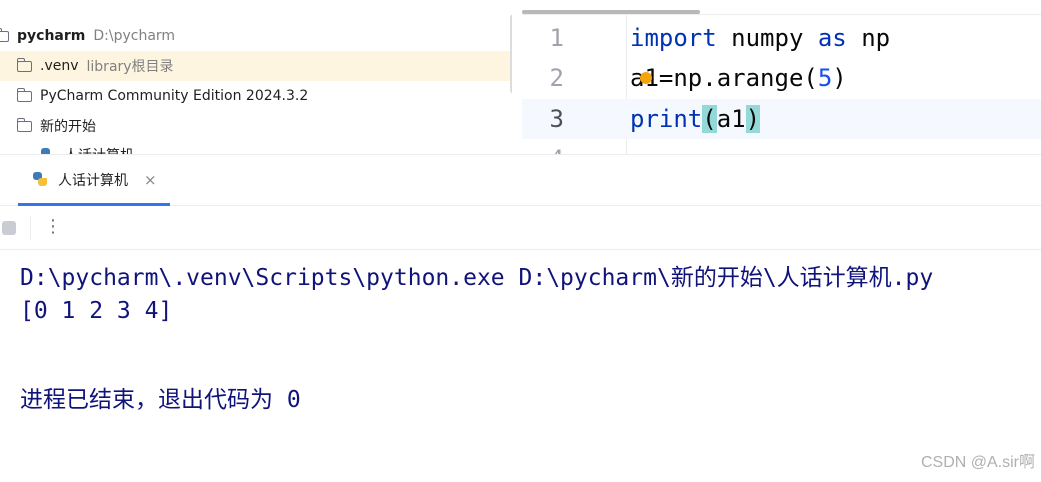 This screenshot has width=1041, height=482. What do you see at coordinates (59, 66) in the screenshot?
I see `tree-item-label: .venv` at bounding box center [59, 66].